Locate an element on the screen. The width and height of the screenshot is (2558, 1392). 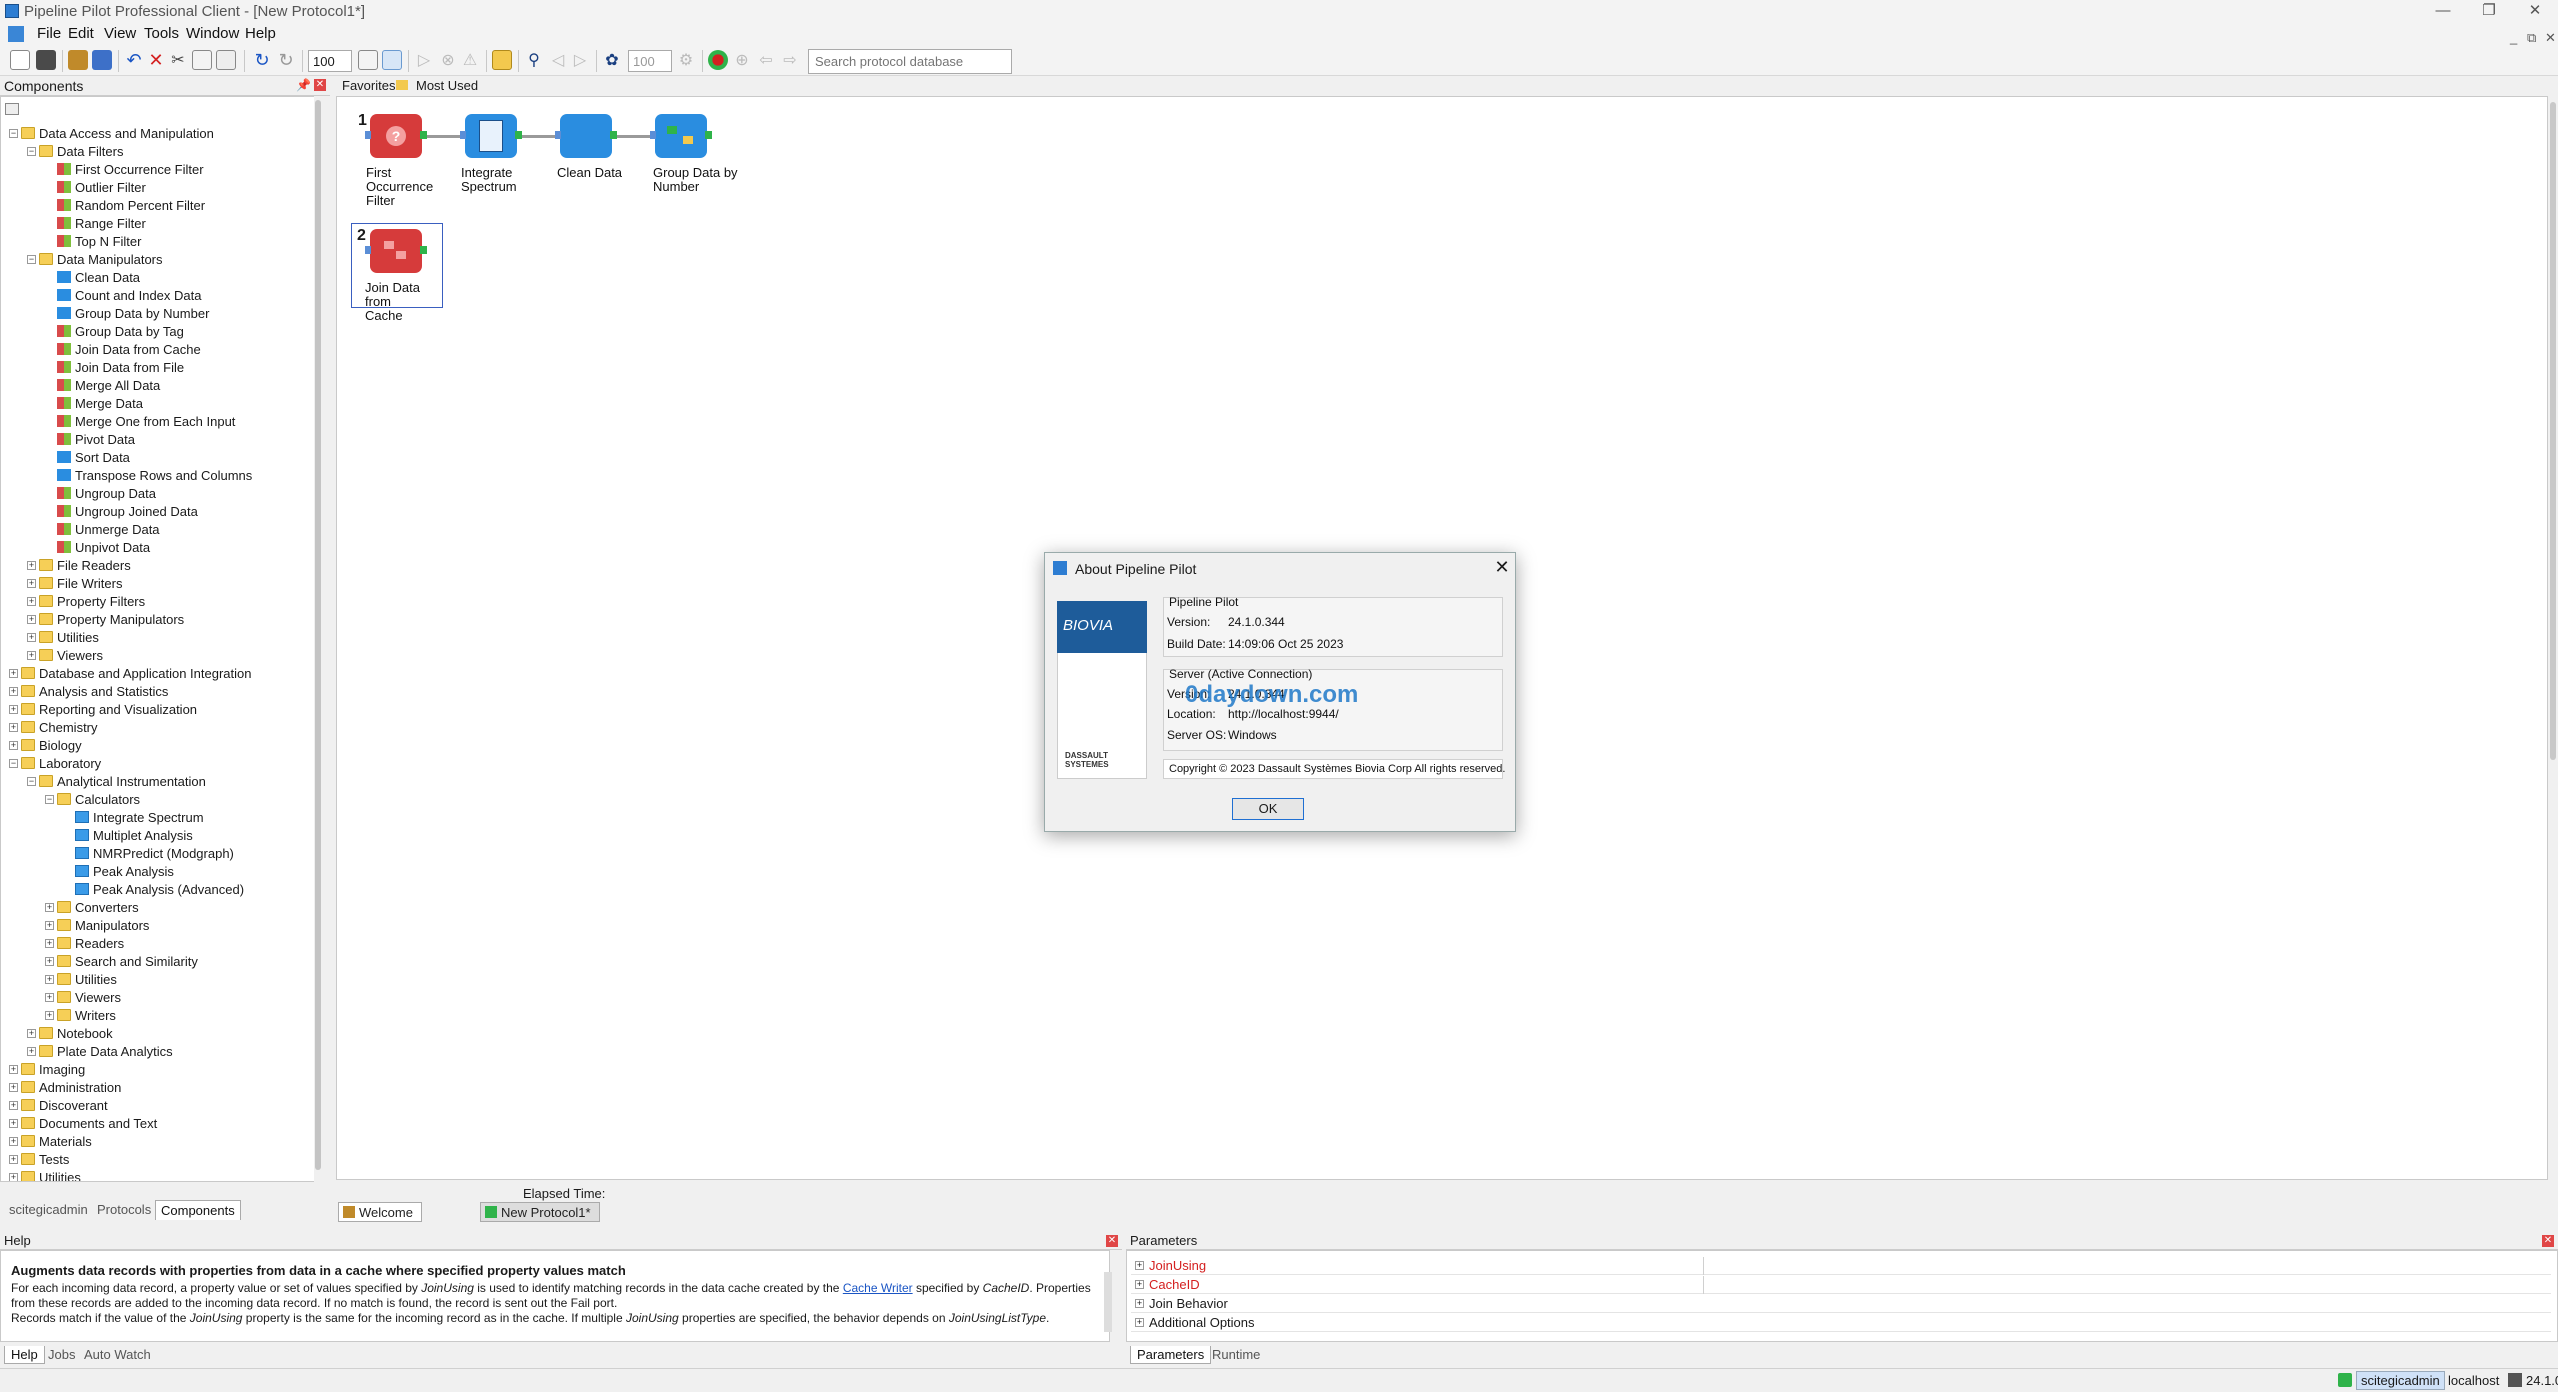
minimize-button: — is located at coordinates (2443, 11).